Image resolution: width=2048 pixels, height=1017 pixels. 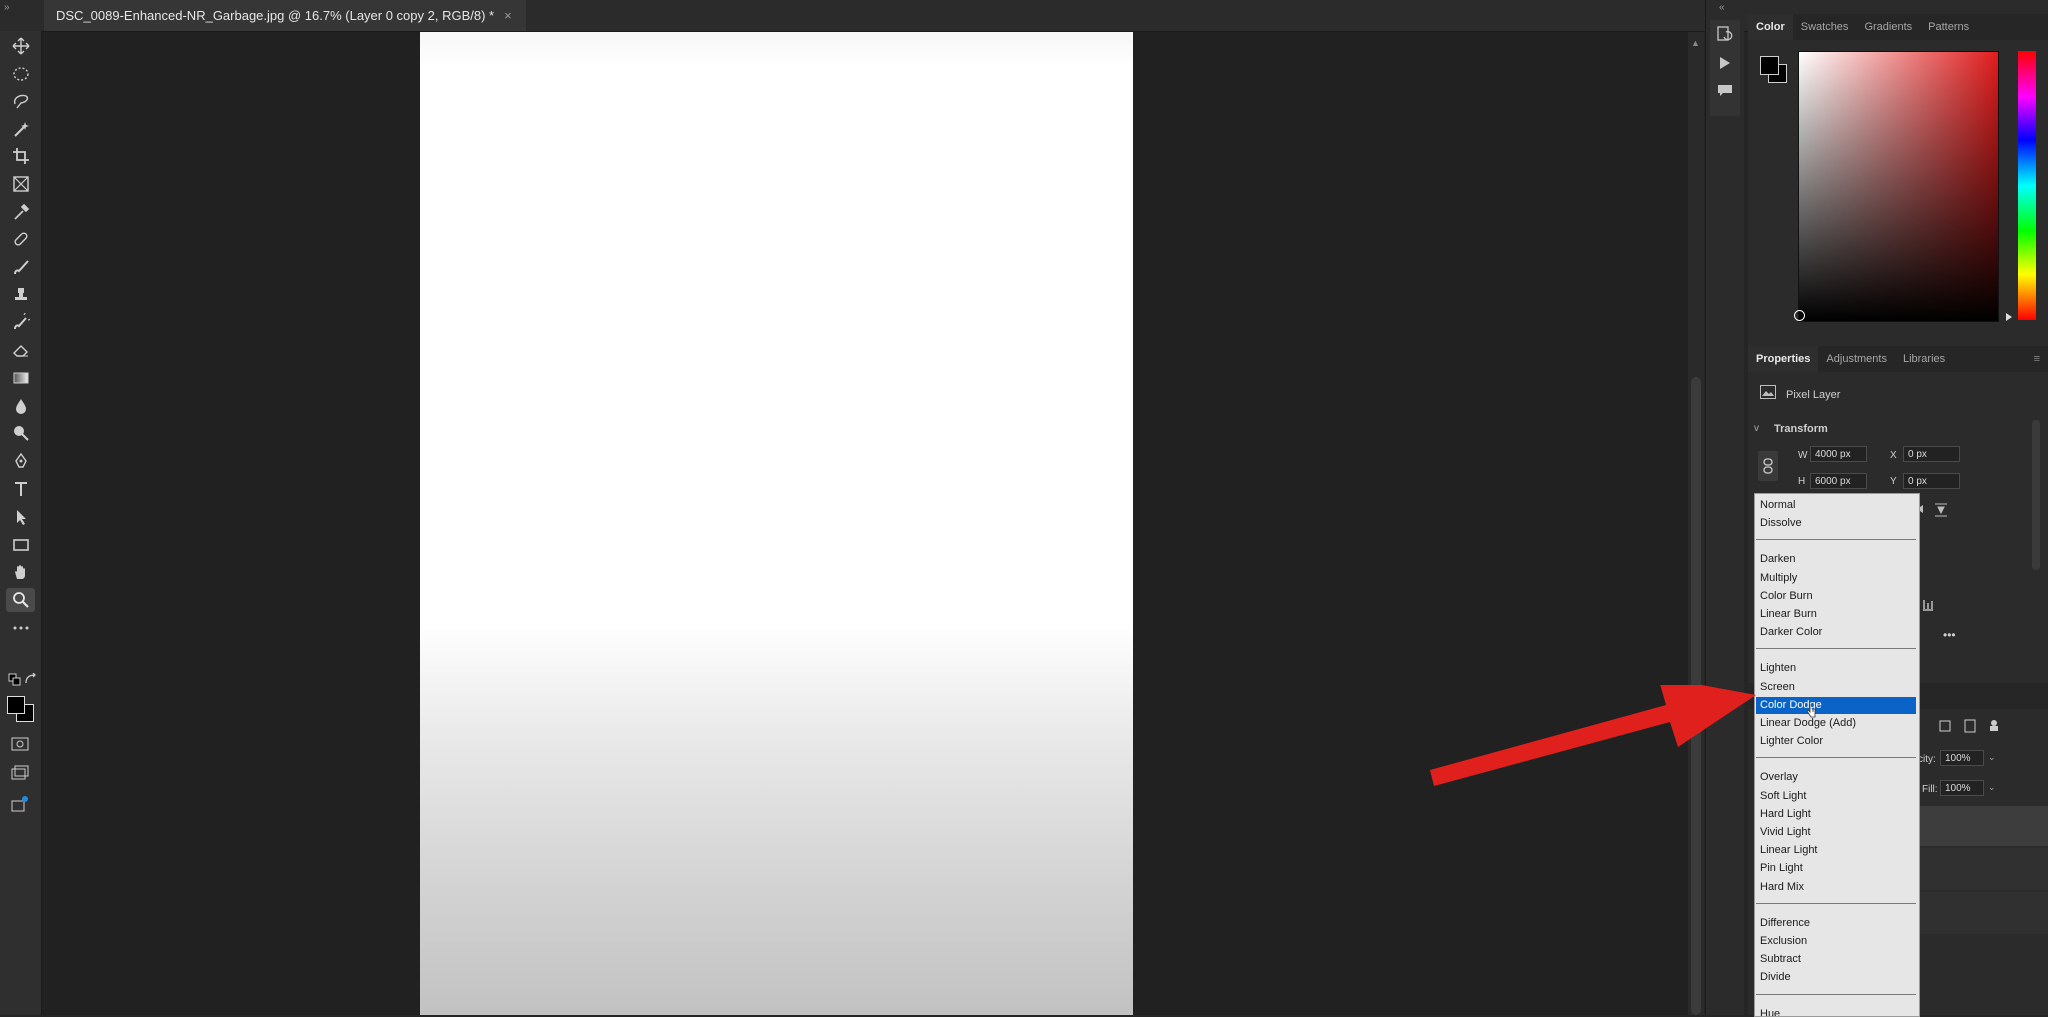 I want to click on rectangle-icon, so click(x=20, y=545).